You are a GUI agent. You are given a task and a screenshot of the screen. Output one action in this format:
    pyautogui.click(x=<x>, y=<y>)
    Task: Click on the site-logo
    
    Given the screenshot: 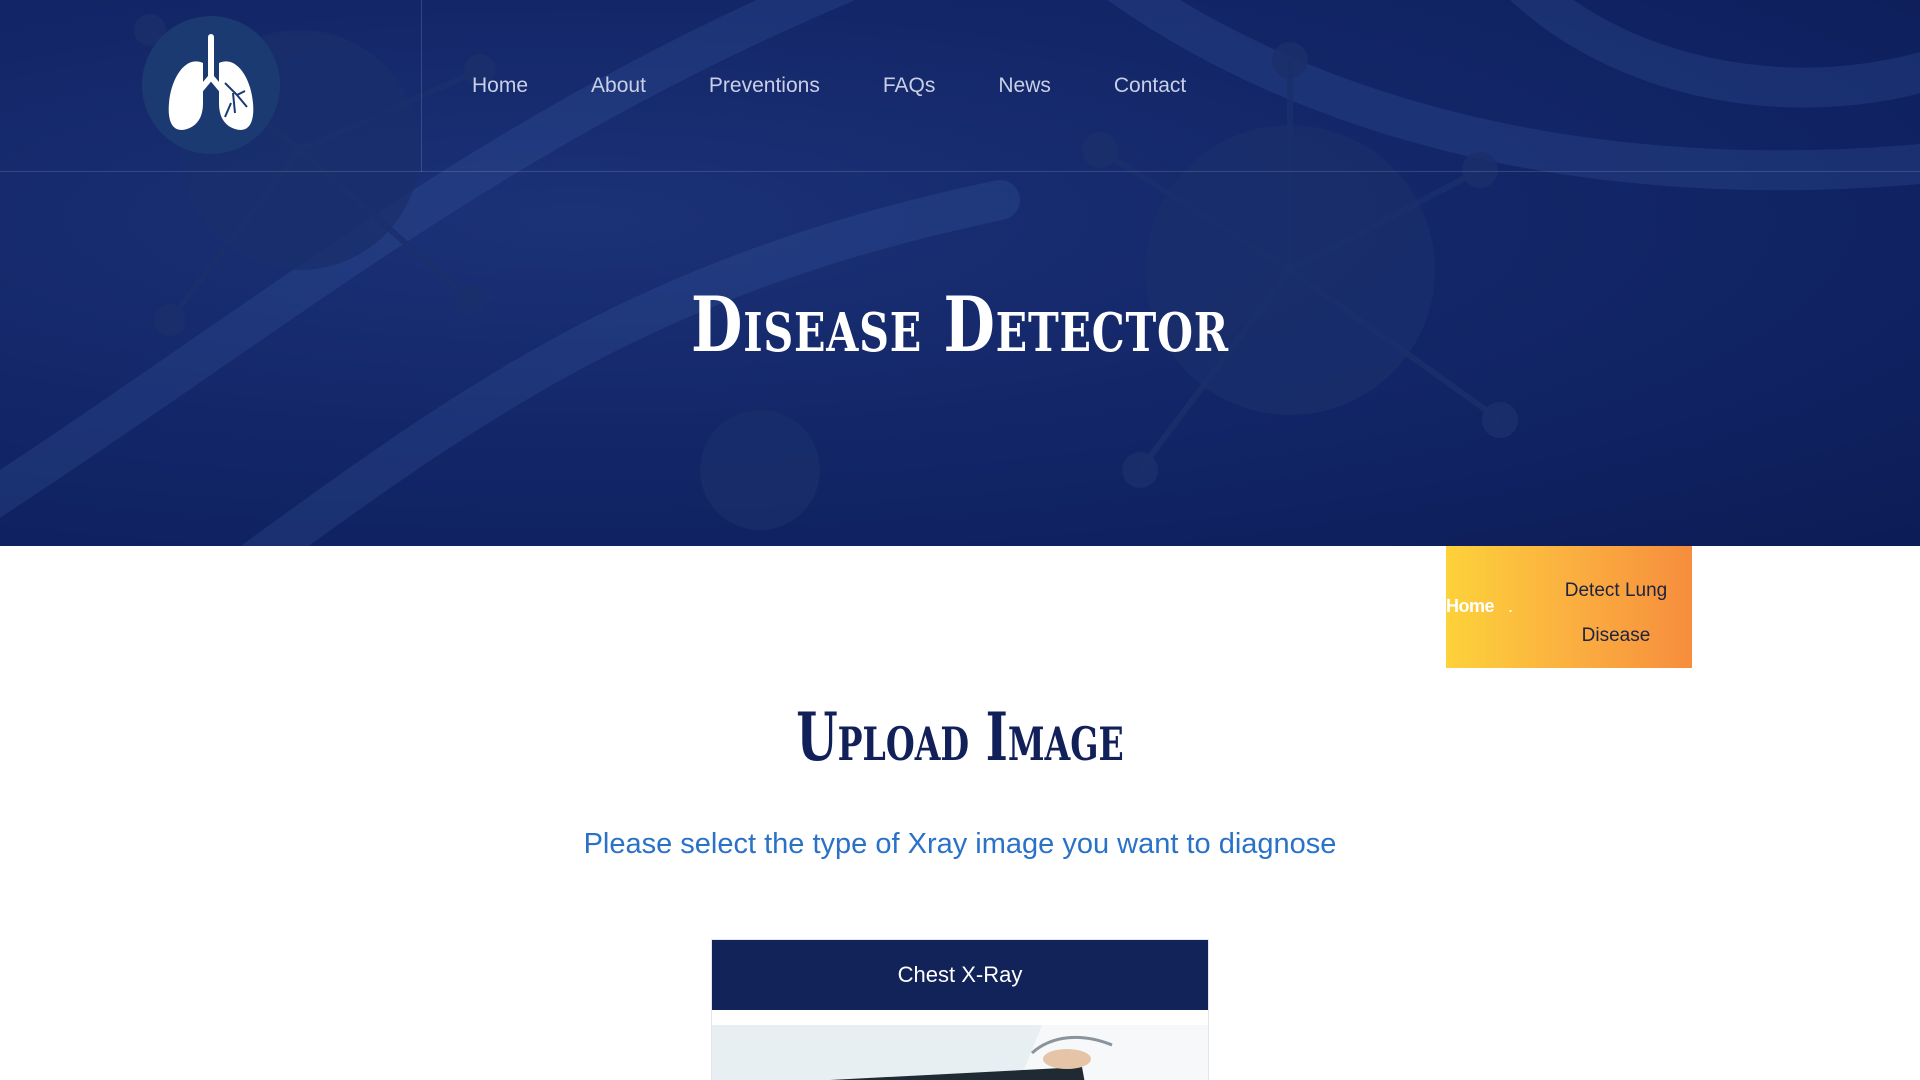 What is the action you would take?
    pyautogui.click(x=211, y=85)
    